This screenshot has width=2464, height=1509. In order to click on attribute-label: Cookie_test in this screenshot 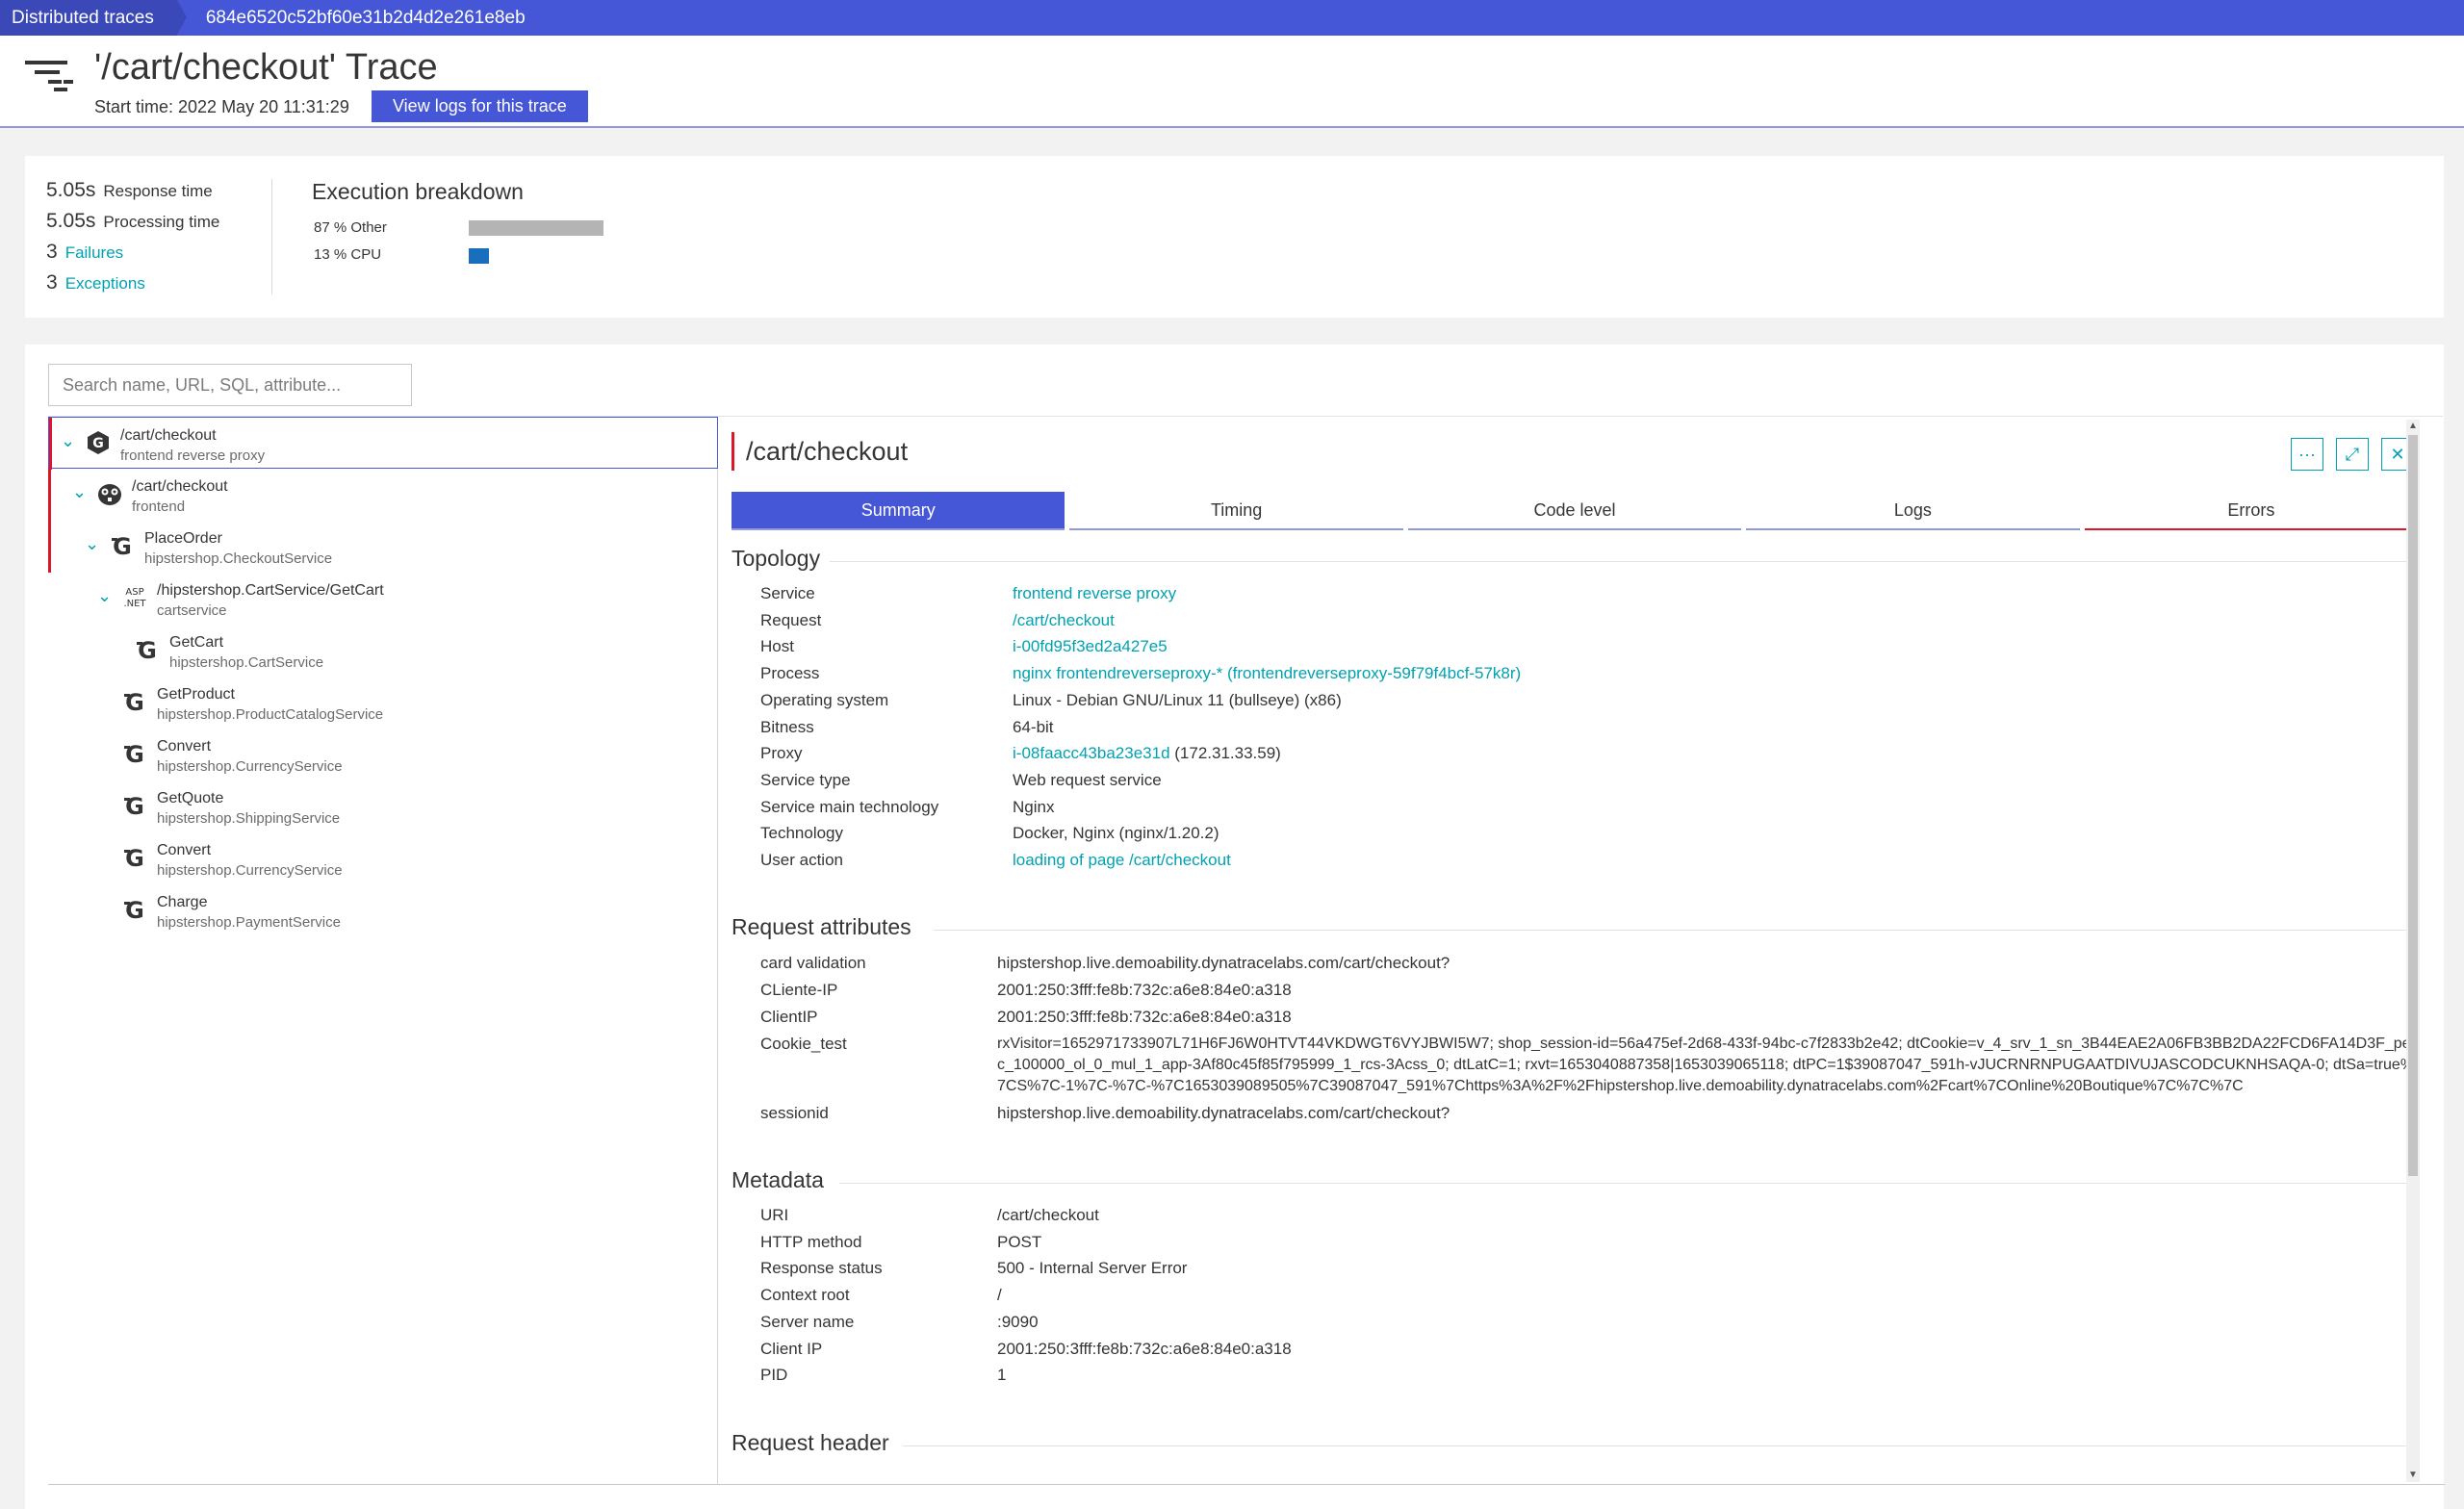, I will do `click(803, 1044)`.